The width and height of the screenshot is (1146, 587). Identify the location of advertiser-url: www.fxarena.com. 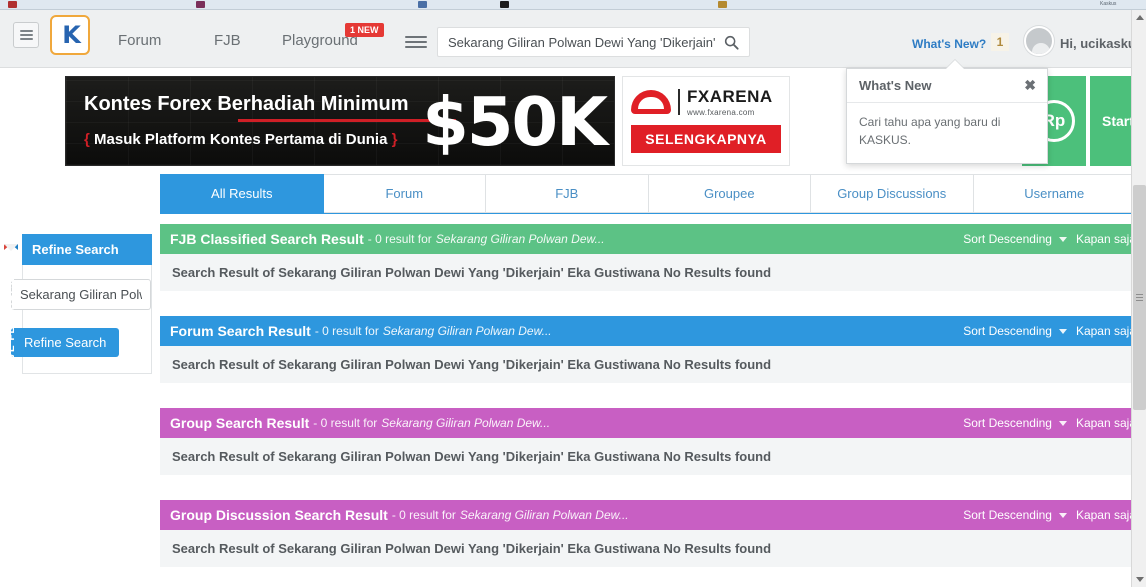
(721, 112).